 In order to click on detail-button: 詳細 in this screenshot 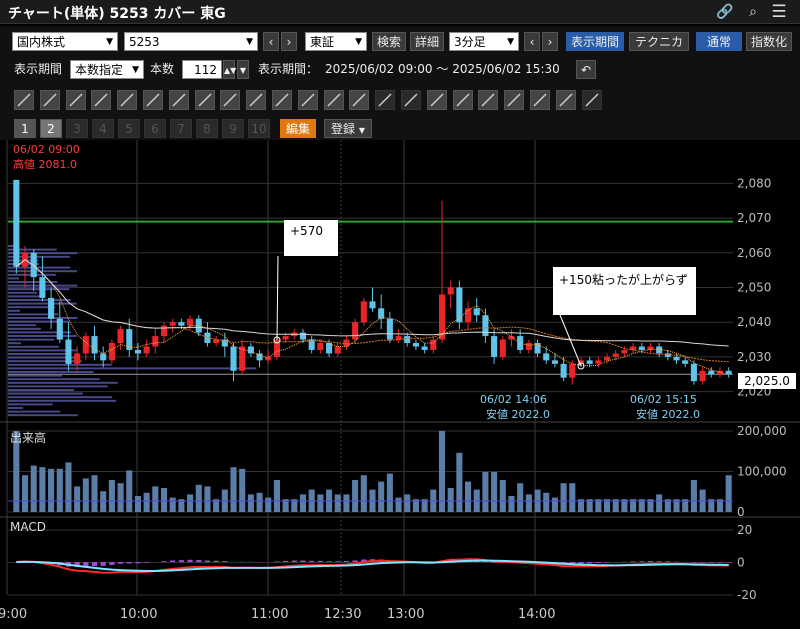, I will do `click(427, 41)`.